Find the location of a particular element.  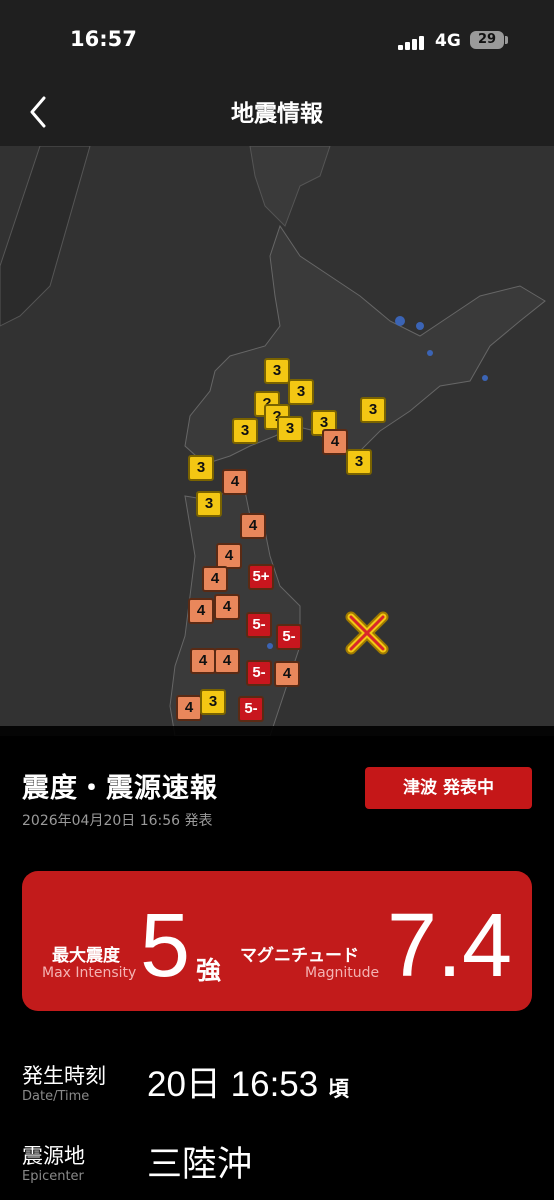

max-intensity-value: 5 is located at coordinates (165, 946).